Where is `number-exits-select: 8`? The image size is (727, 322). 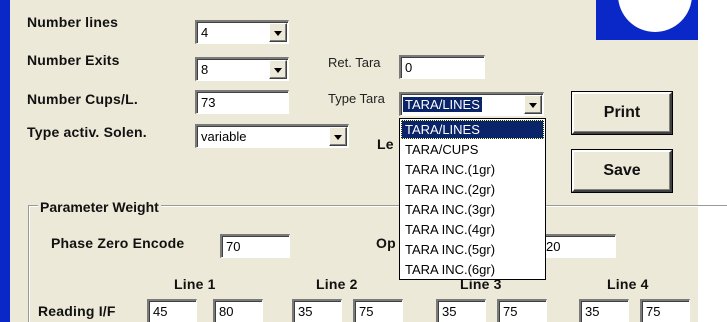
number-exits-select: 8 is located at coordinates (242, 69).